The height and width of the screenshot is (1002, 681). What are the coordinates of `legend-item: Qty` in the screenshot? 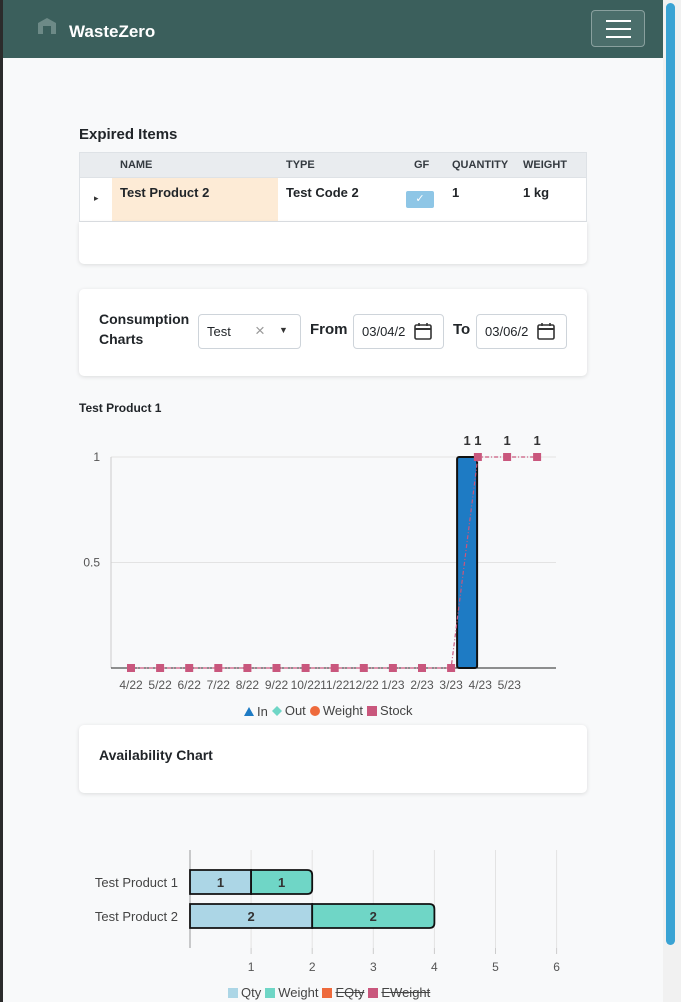 It's located at (244, 992).